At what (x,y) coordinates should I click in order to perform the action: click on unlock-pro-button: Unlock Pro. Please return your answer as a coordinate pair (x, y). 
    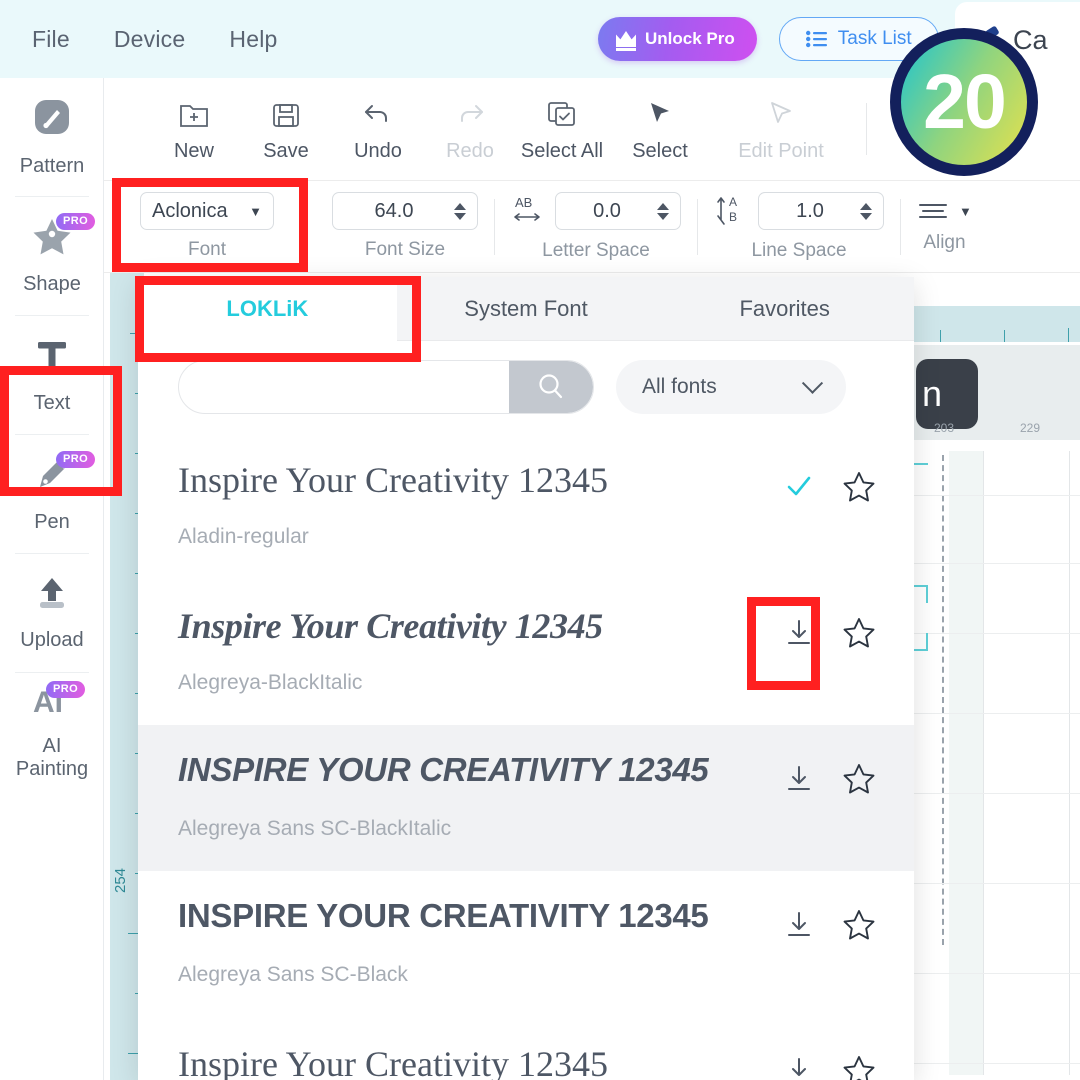
    Looking at the image, I should click on (677, 39).